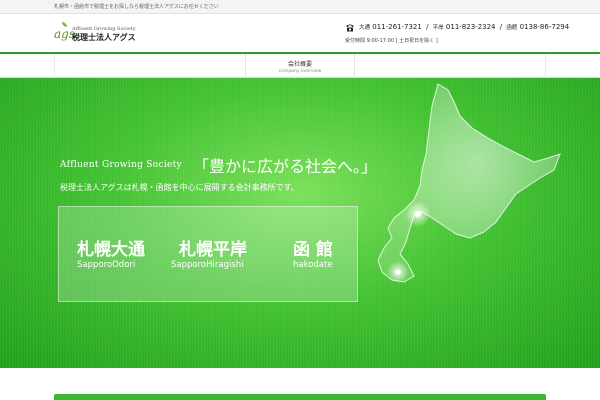  I want to click on section-header-bar, so click(300, 397).